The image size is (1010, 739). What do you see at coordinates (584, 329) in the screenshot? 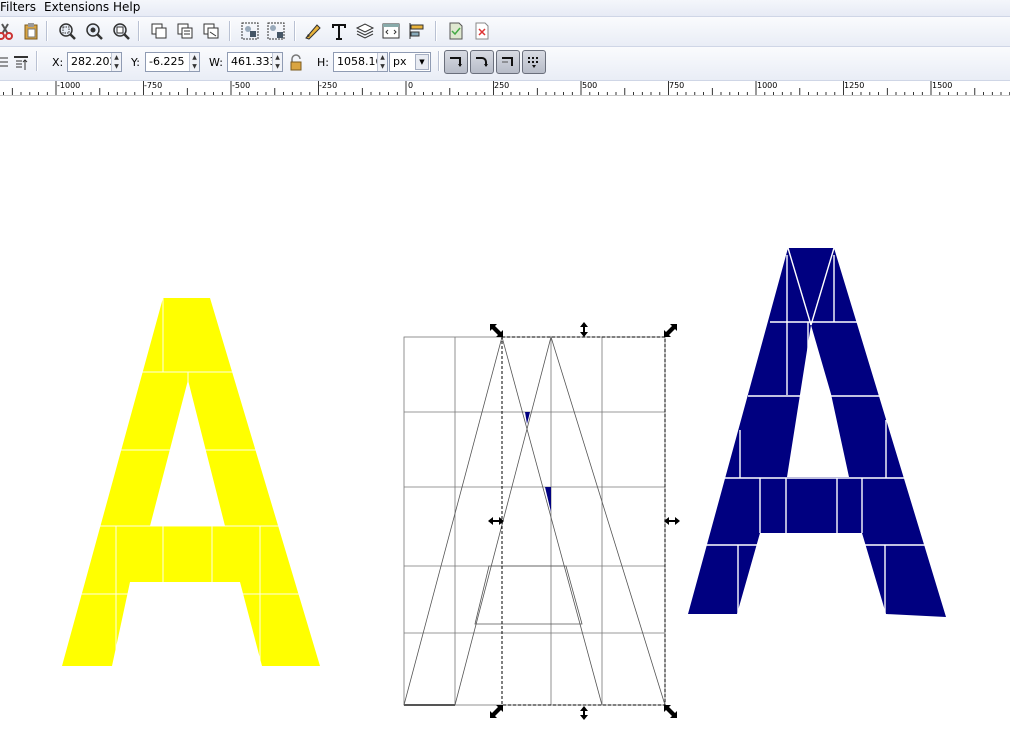
I see `resize-handle-top` at bounding box center [584, 329].